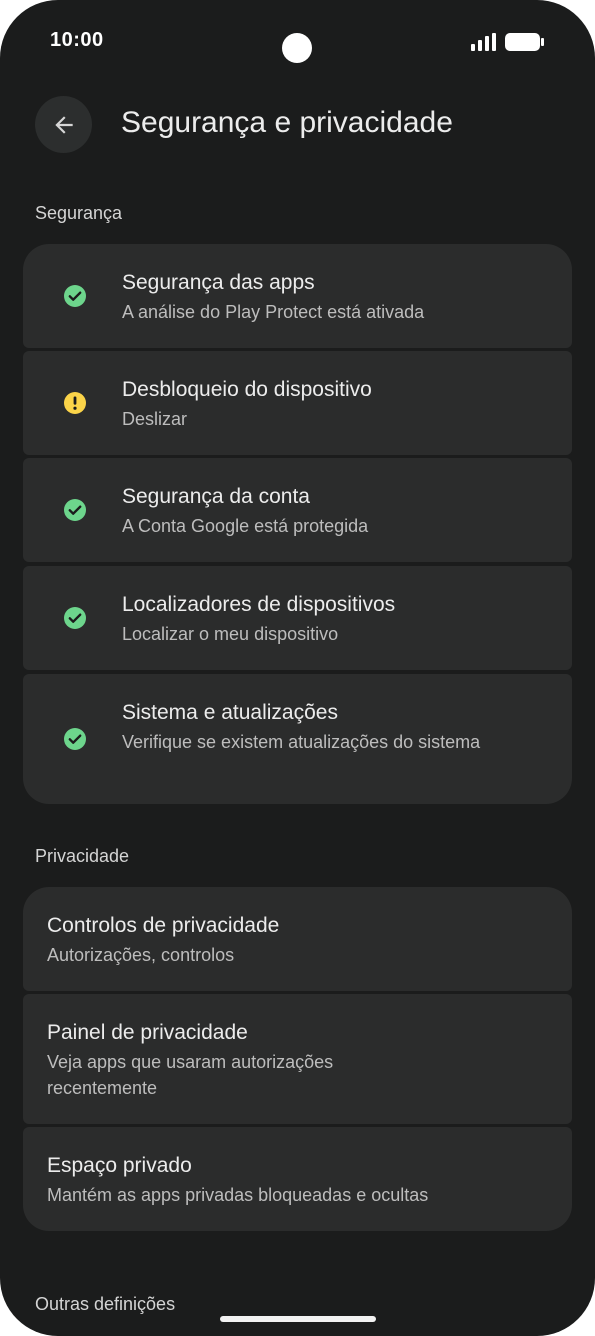  I want to click on section-header-privacy: Privacidade, so click(82, 856).